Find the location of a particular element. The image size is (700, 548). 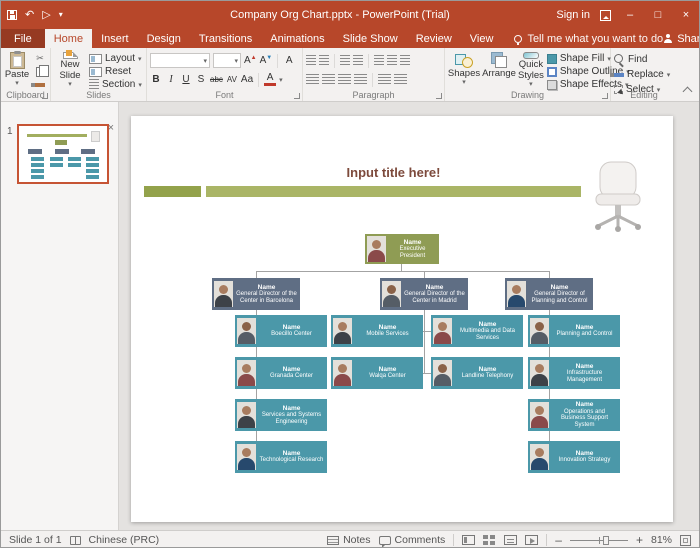

quick-styles-button: Quick Styles ▾ is located at coordinates (531, 70).